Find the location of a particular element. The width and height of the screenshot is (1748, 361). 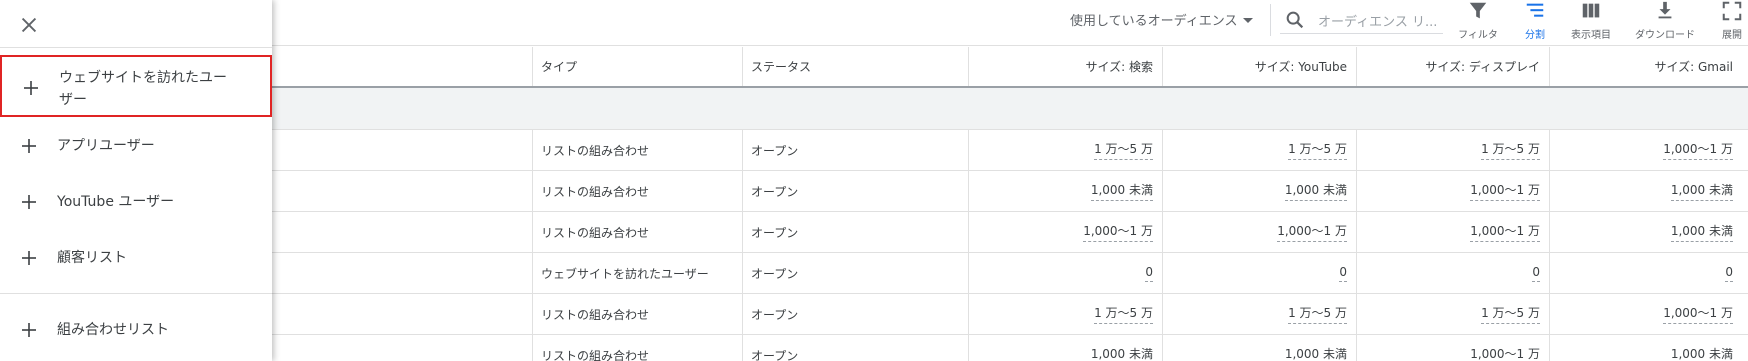

segment-label: 分割 is located at coordinates (1535, 35).